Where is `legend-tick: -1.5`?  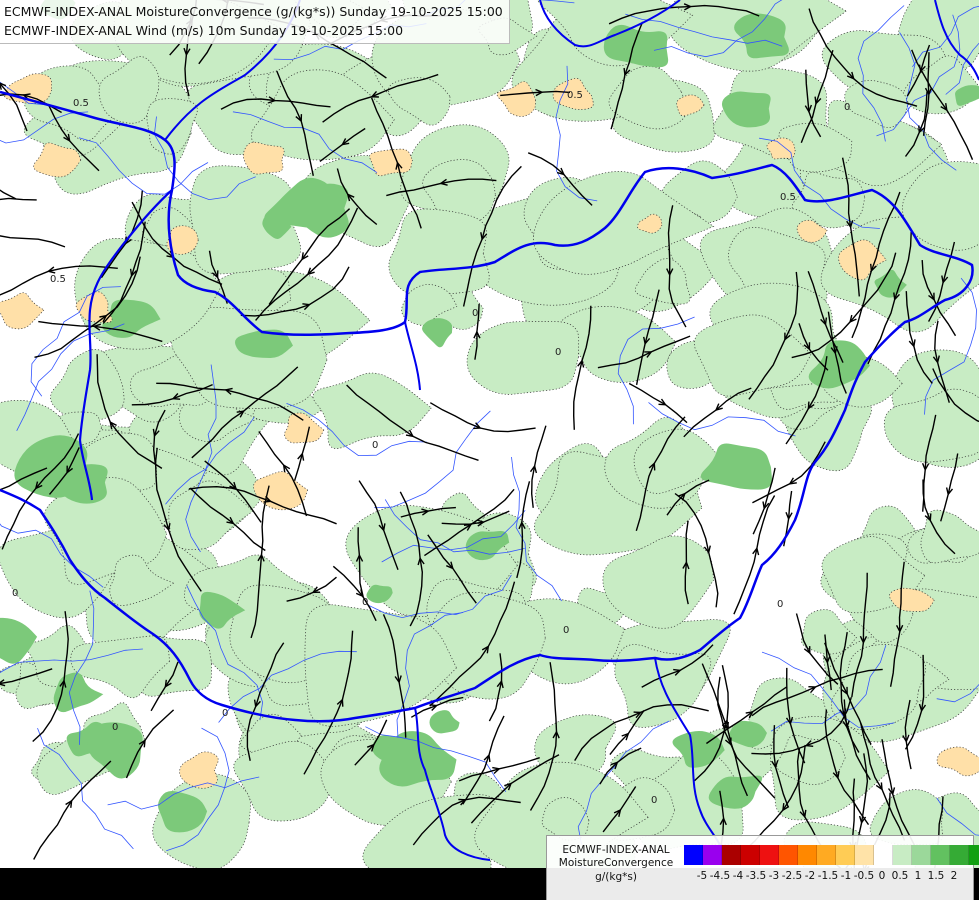 legend-tick: -1.5 is located at coordinates (828, 876).